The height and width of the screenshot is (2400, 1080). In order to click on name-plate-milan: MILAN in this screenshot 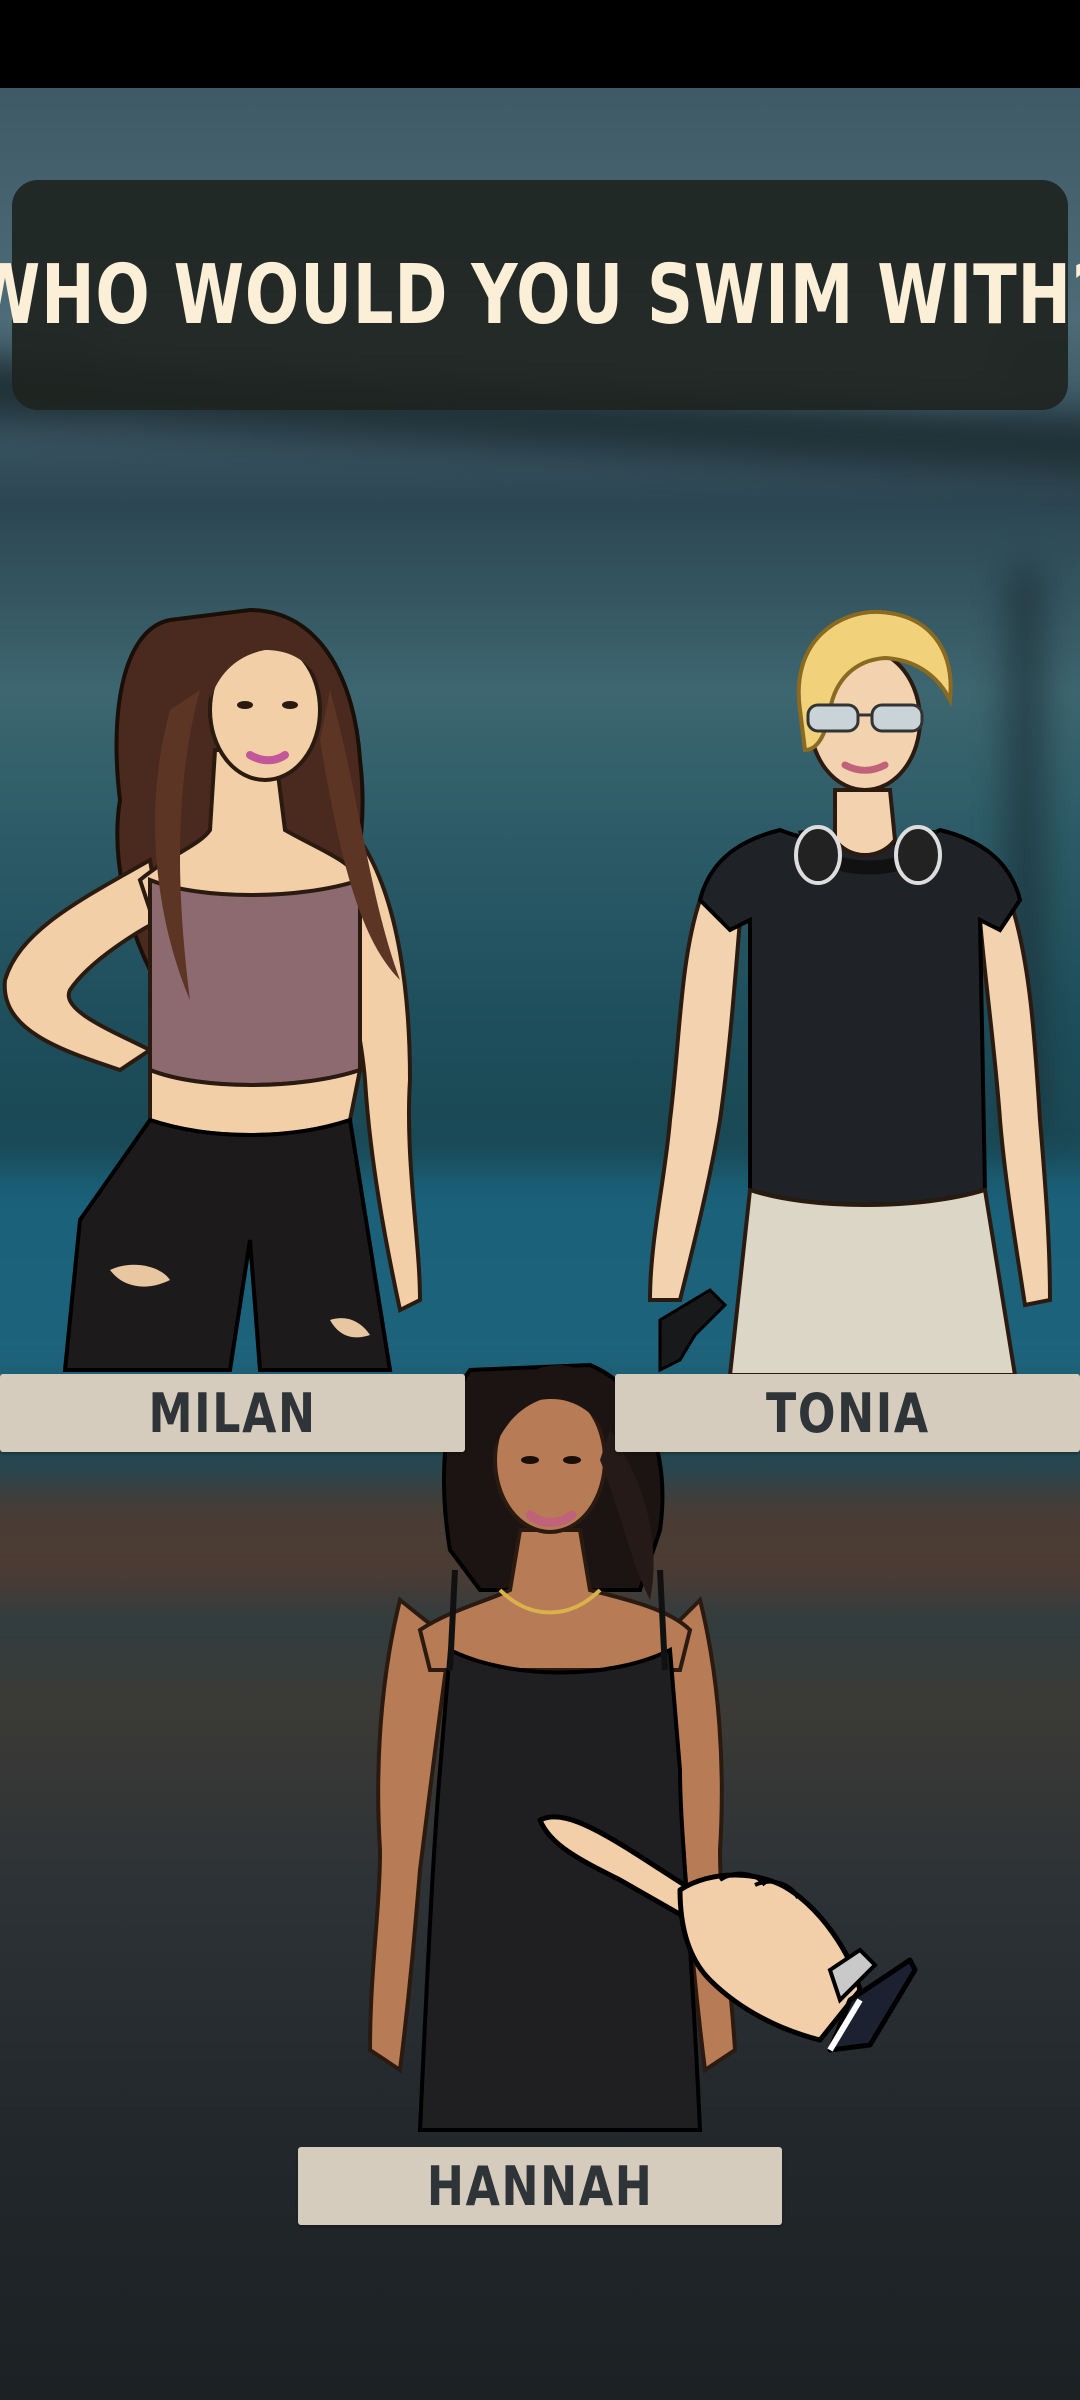, I will do `click(232, 1413)`.